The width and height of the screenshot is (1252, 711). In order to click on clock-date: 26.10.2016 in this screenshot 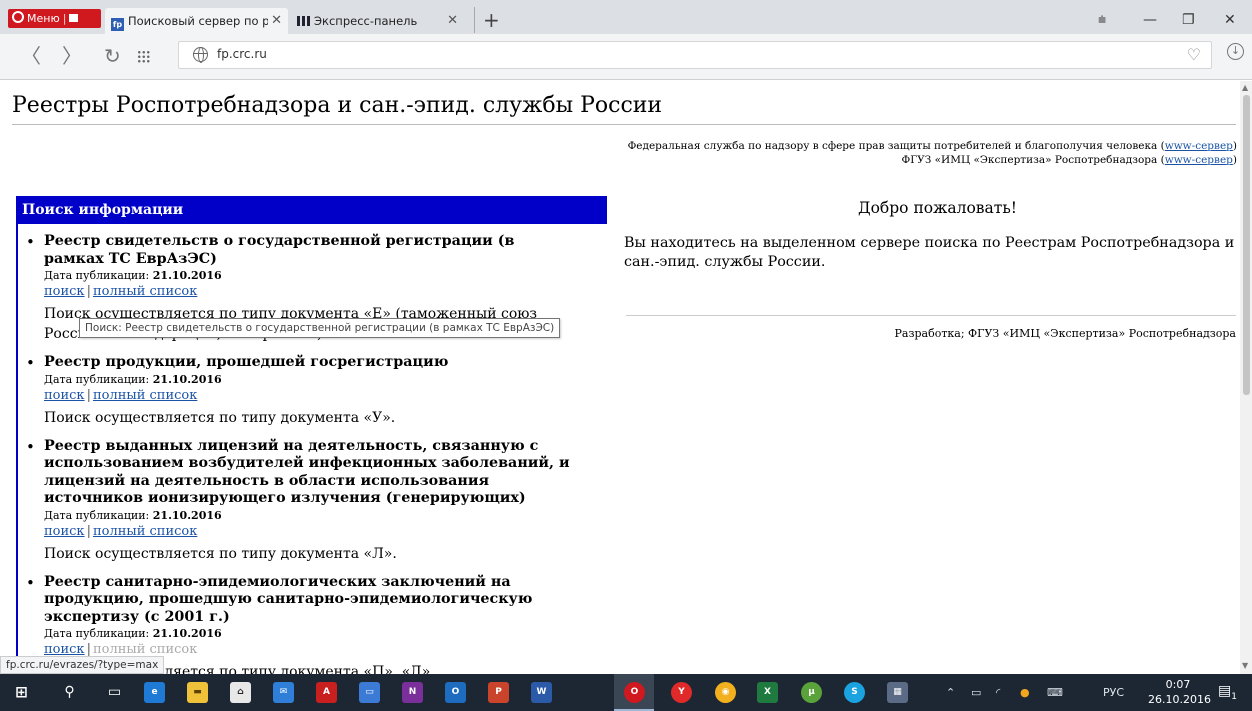, I will do `click(1179, 699)`.